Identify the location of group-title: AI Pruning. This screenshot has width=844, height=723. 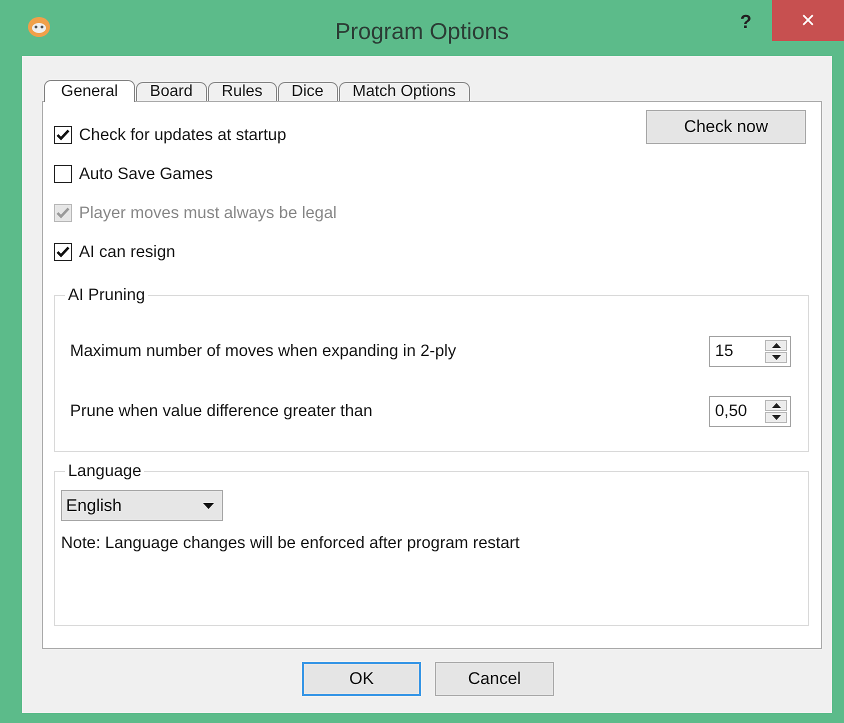
(106, 295).